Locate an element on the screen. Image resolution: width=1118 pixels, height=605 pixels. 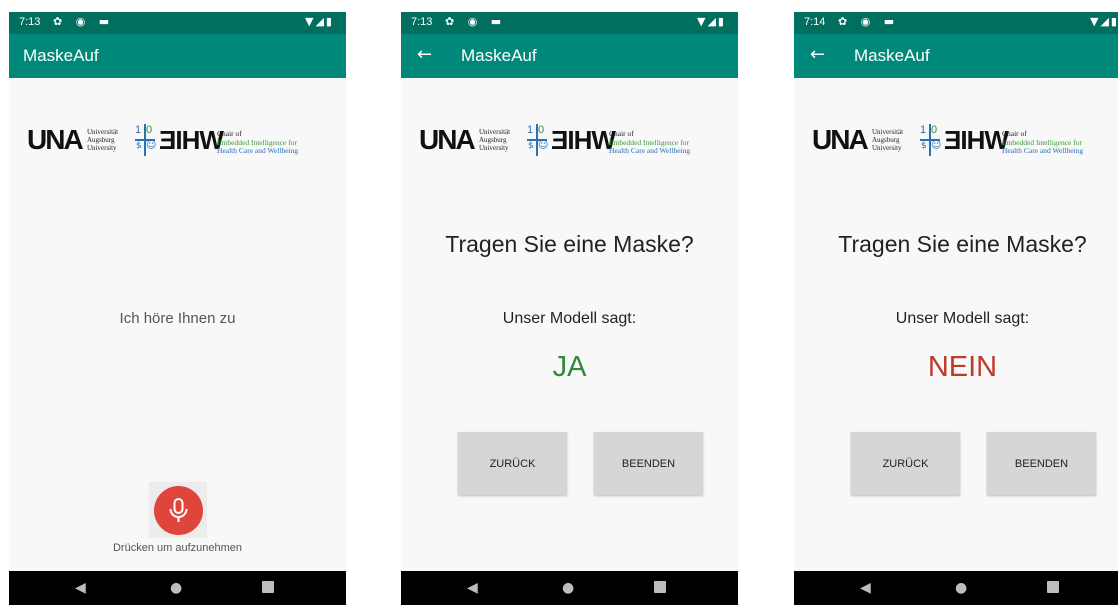
listening-text: Ich höre Ihnen zu is located at coordinates (177, 318).